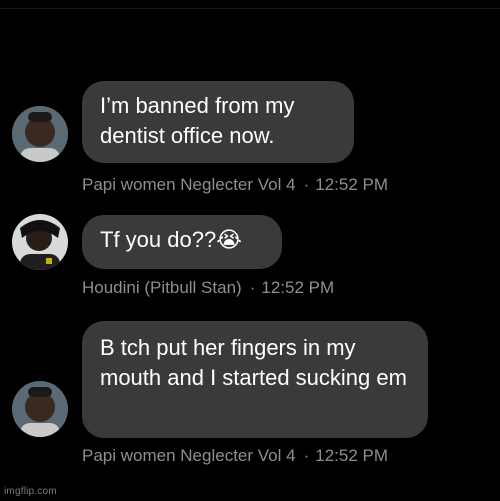 Image resolution: width=500 pixels, height=501 pixels. Describe the element at coordinates (30, 491) in the screenshot. I see `watermark: imgflip.com` at that location.